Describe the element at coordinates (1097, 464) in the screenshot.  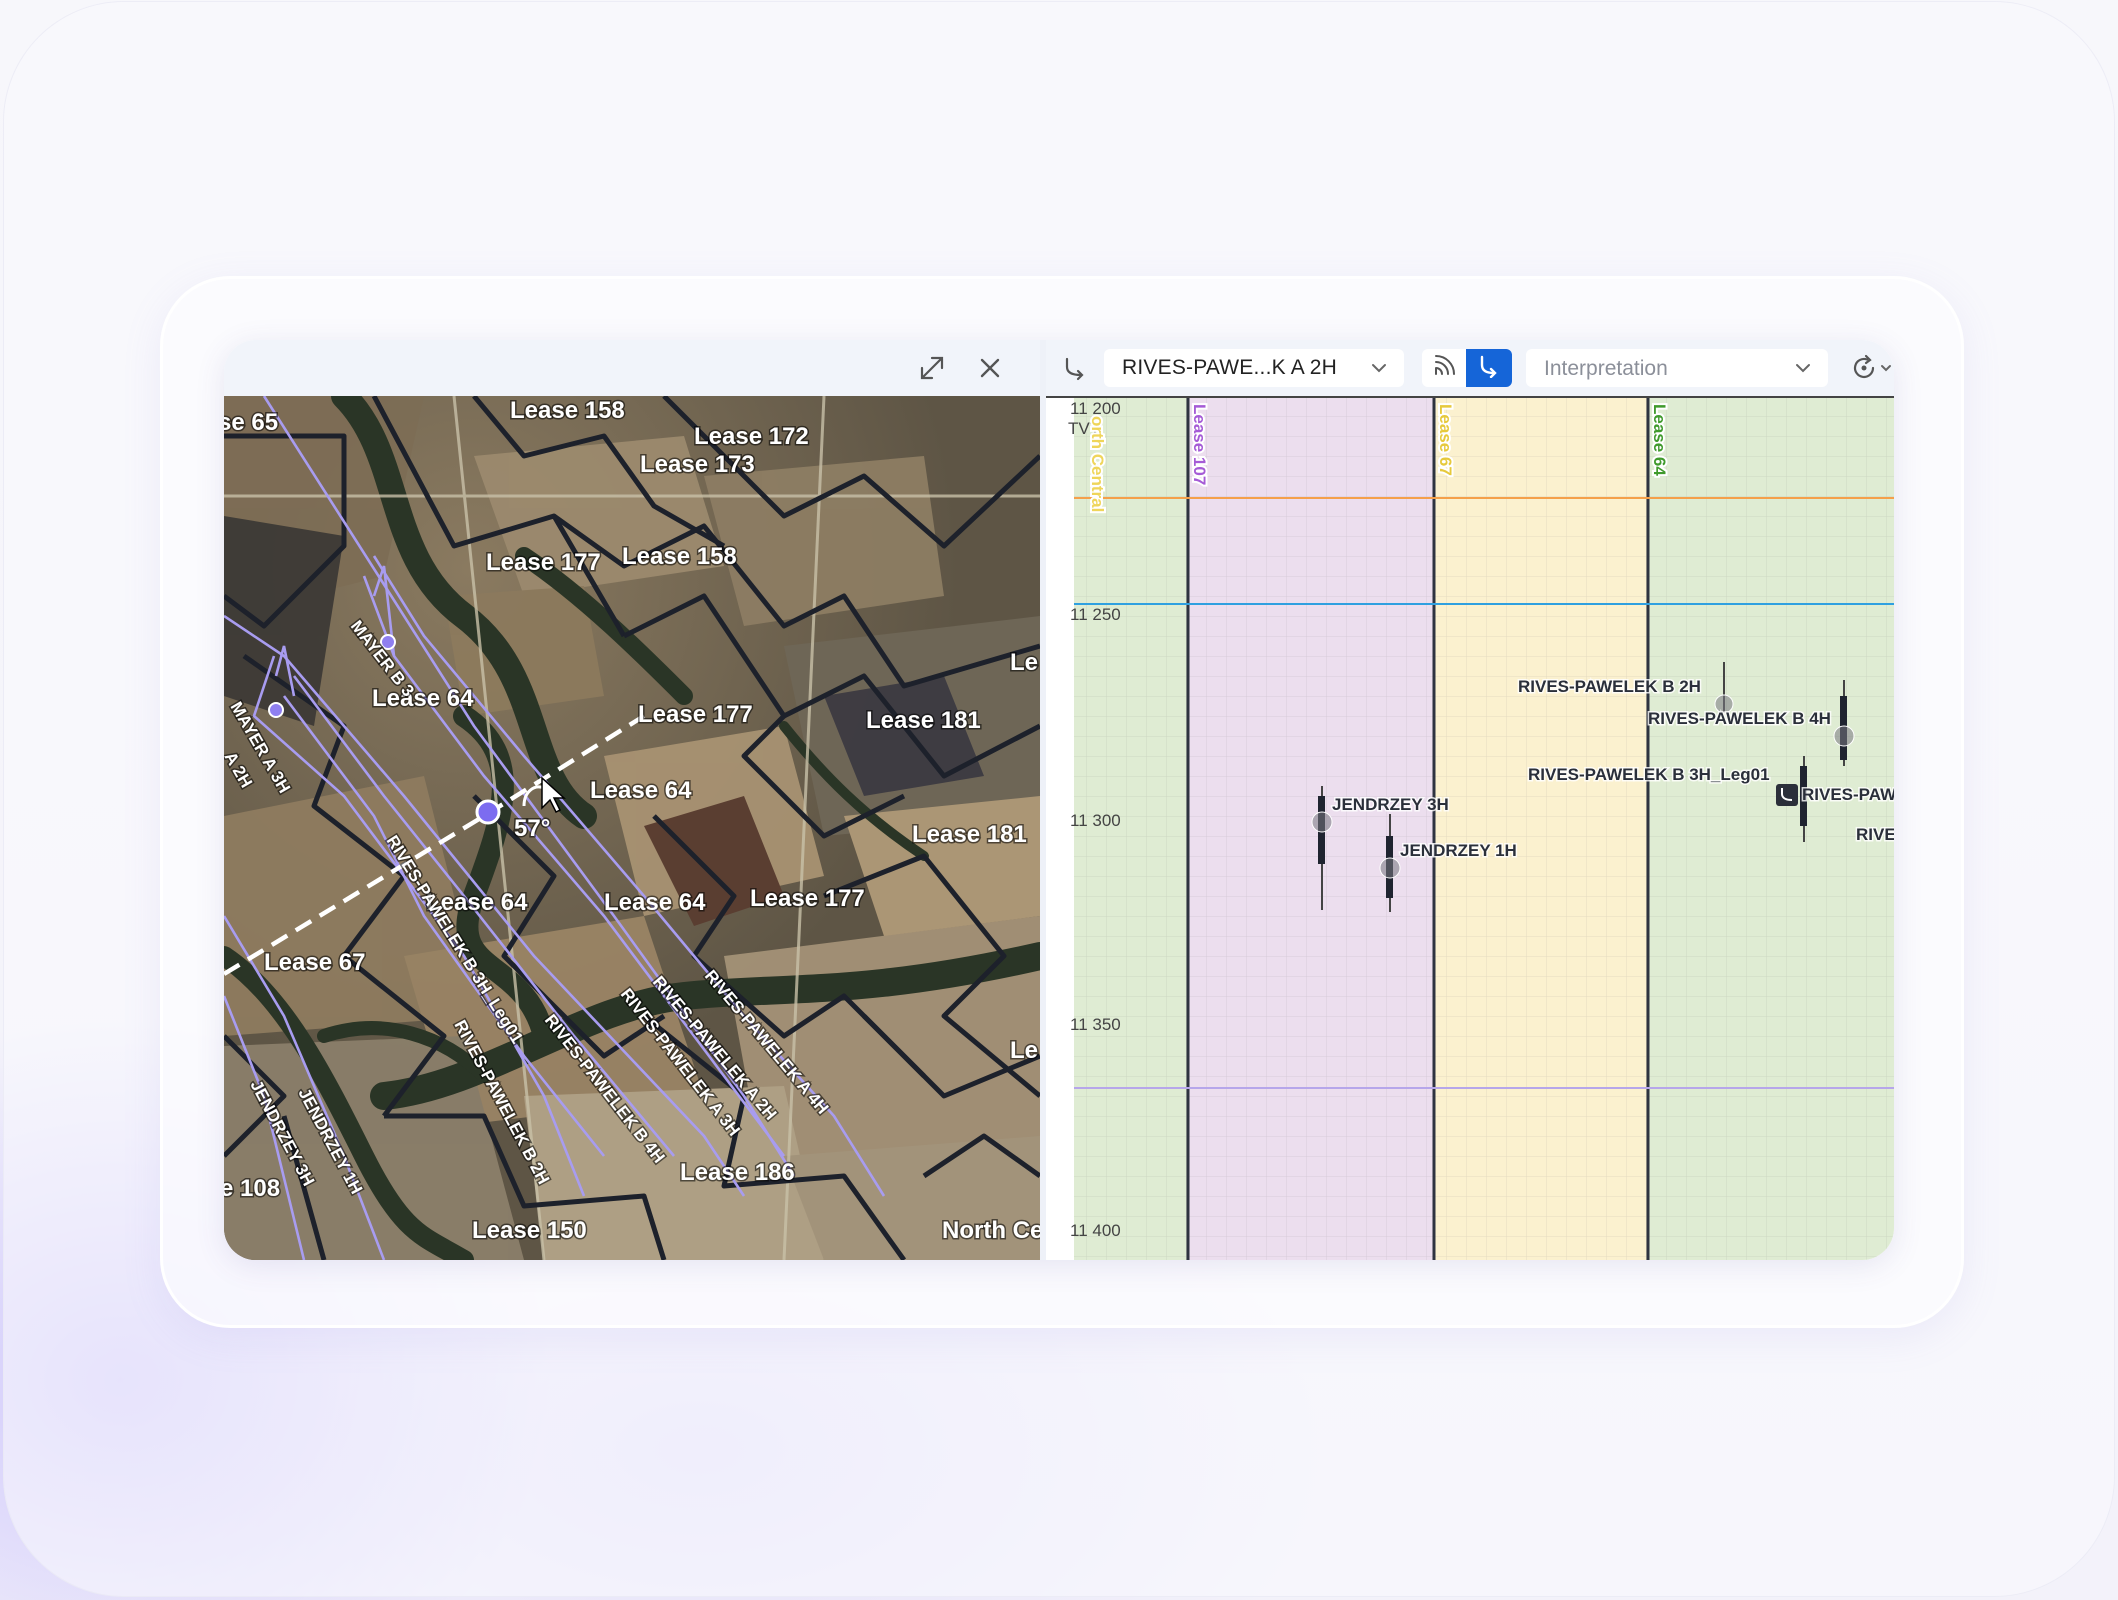
I see `lease-column-label: orth Central` at that location.